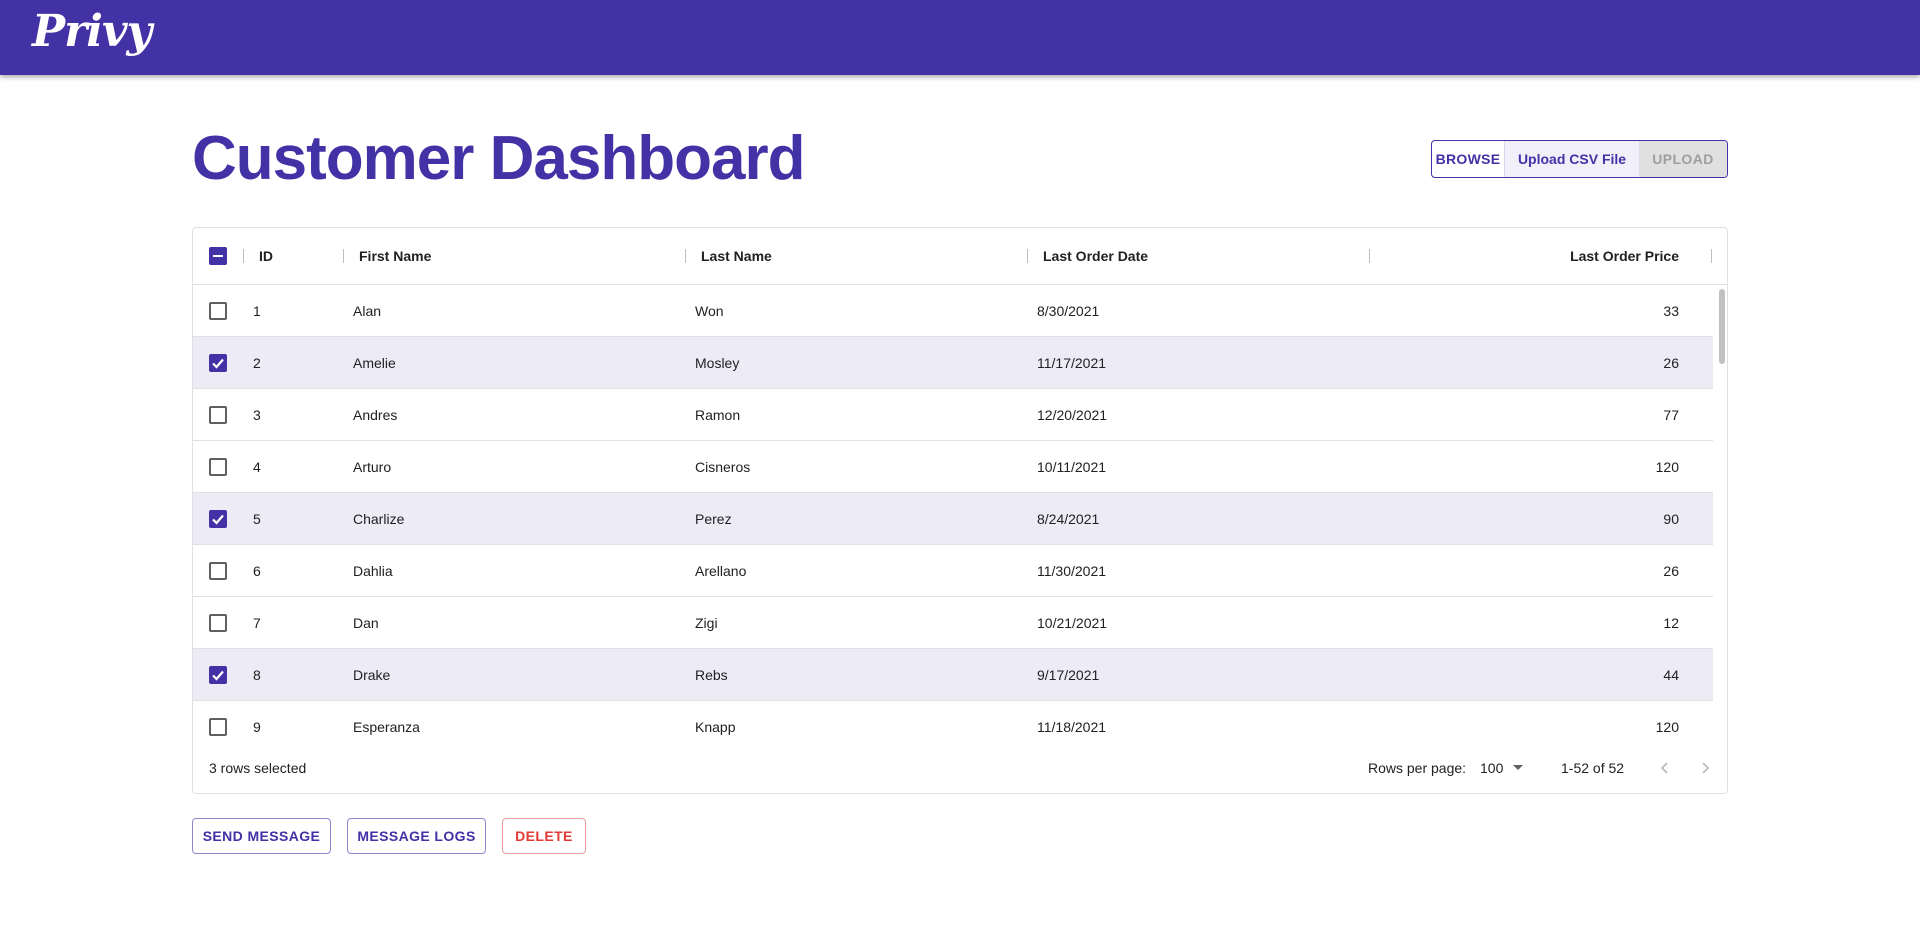  What do you see at coordinates (1072, 414) in the screenshot?
I see `cell-last-order-date: 12/20/2021` at bounding box center [1072, 414].